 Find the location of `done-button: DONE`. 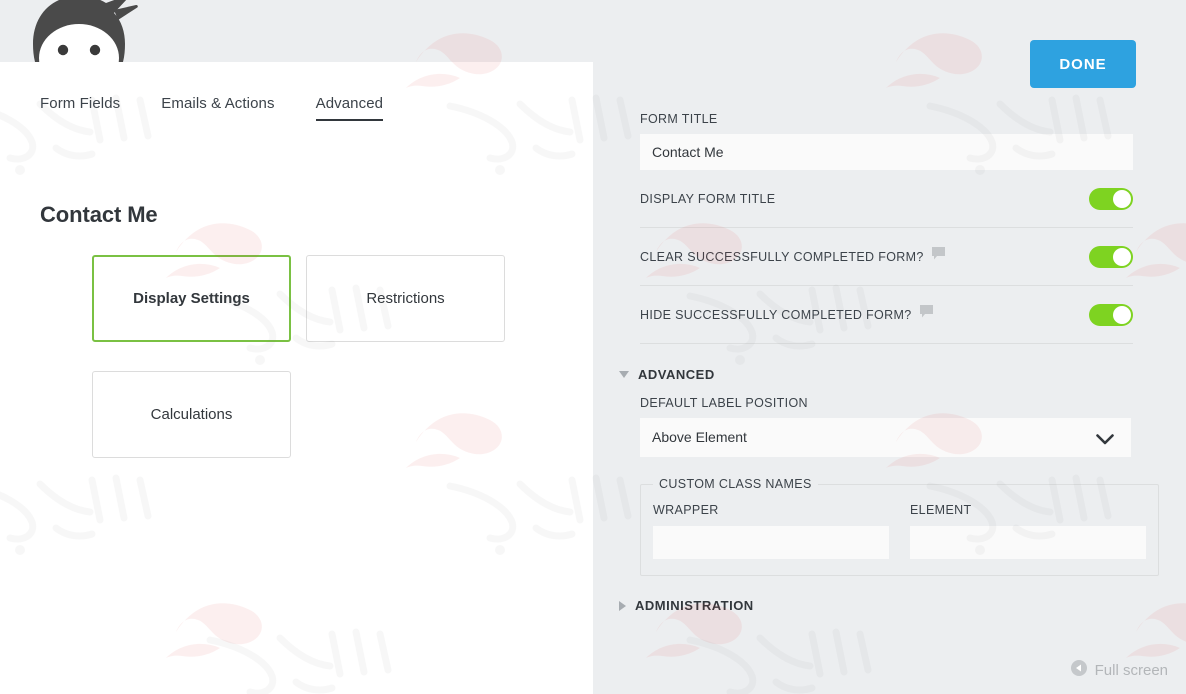

done-button: DONE is located at coordinates (1083, 64).